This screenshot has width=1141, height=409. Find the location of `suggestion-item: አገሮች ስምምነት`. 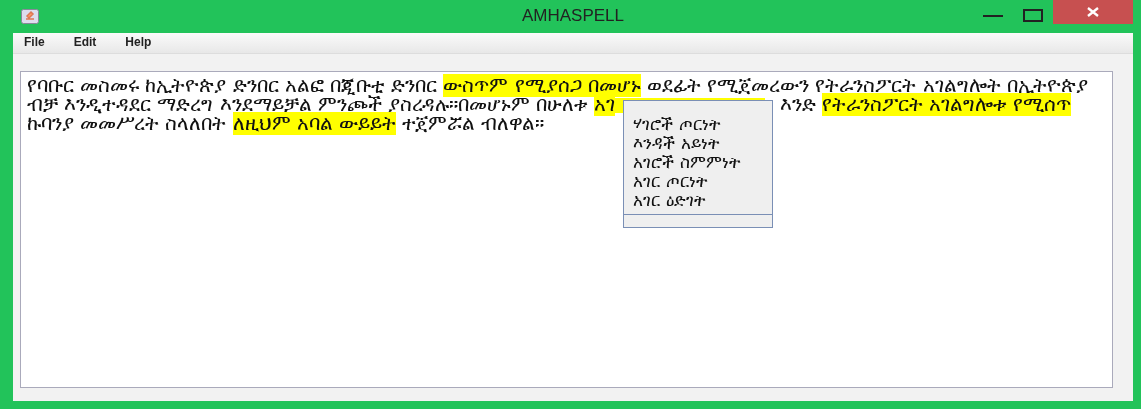

suggestion-item: አገሮች ስምምነት is located at coordinates (703, 162).